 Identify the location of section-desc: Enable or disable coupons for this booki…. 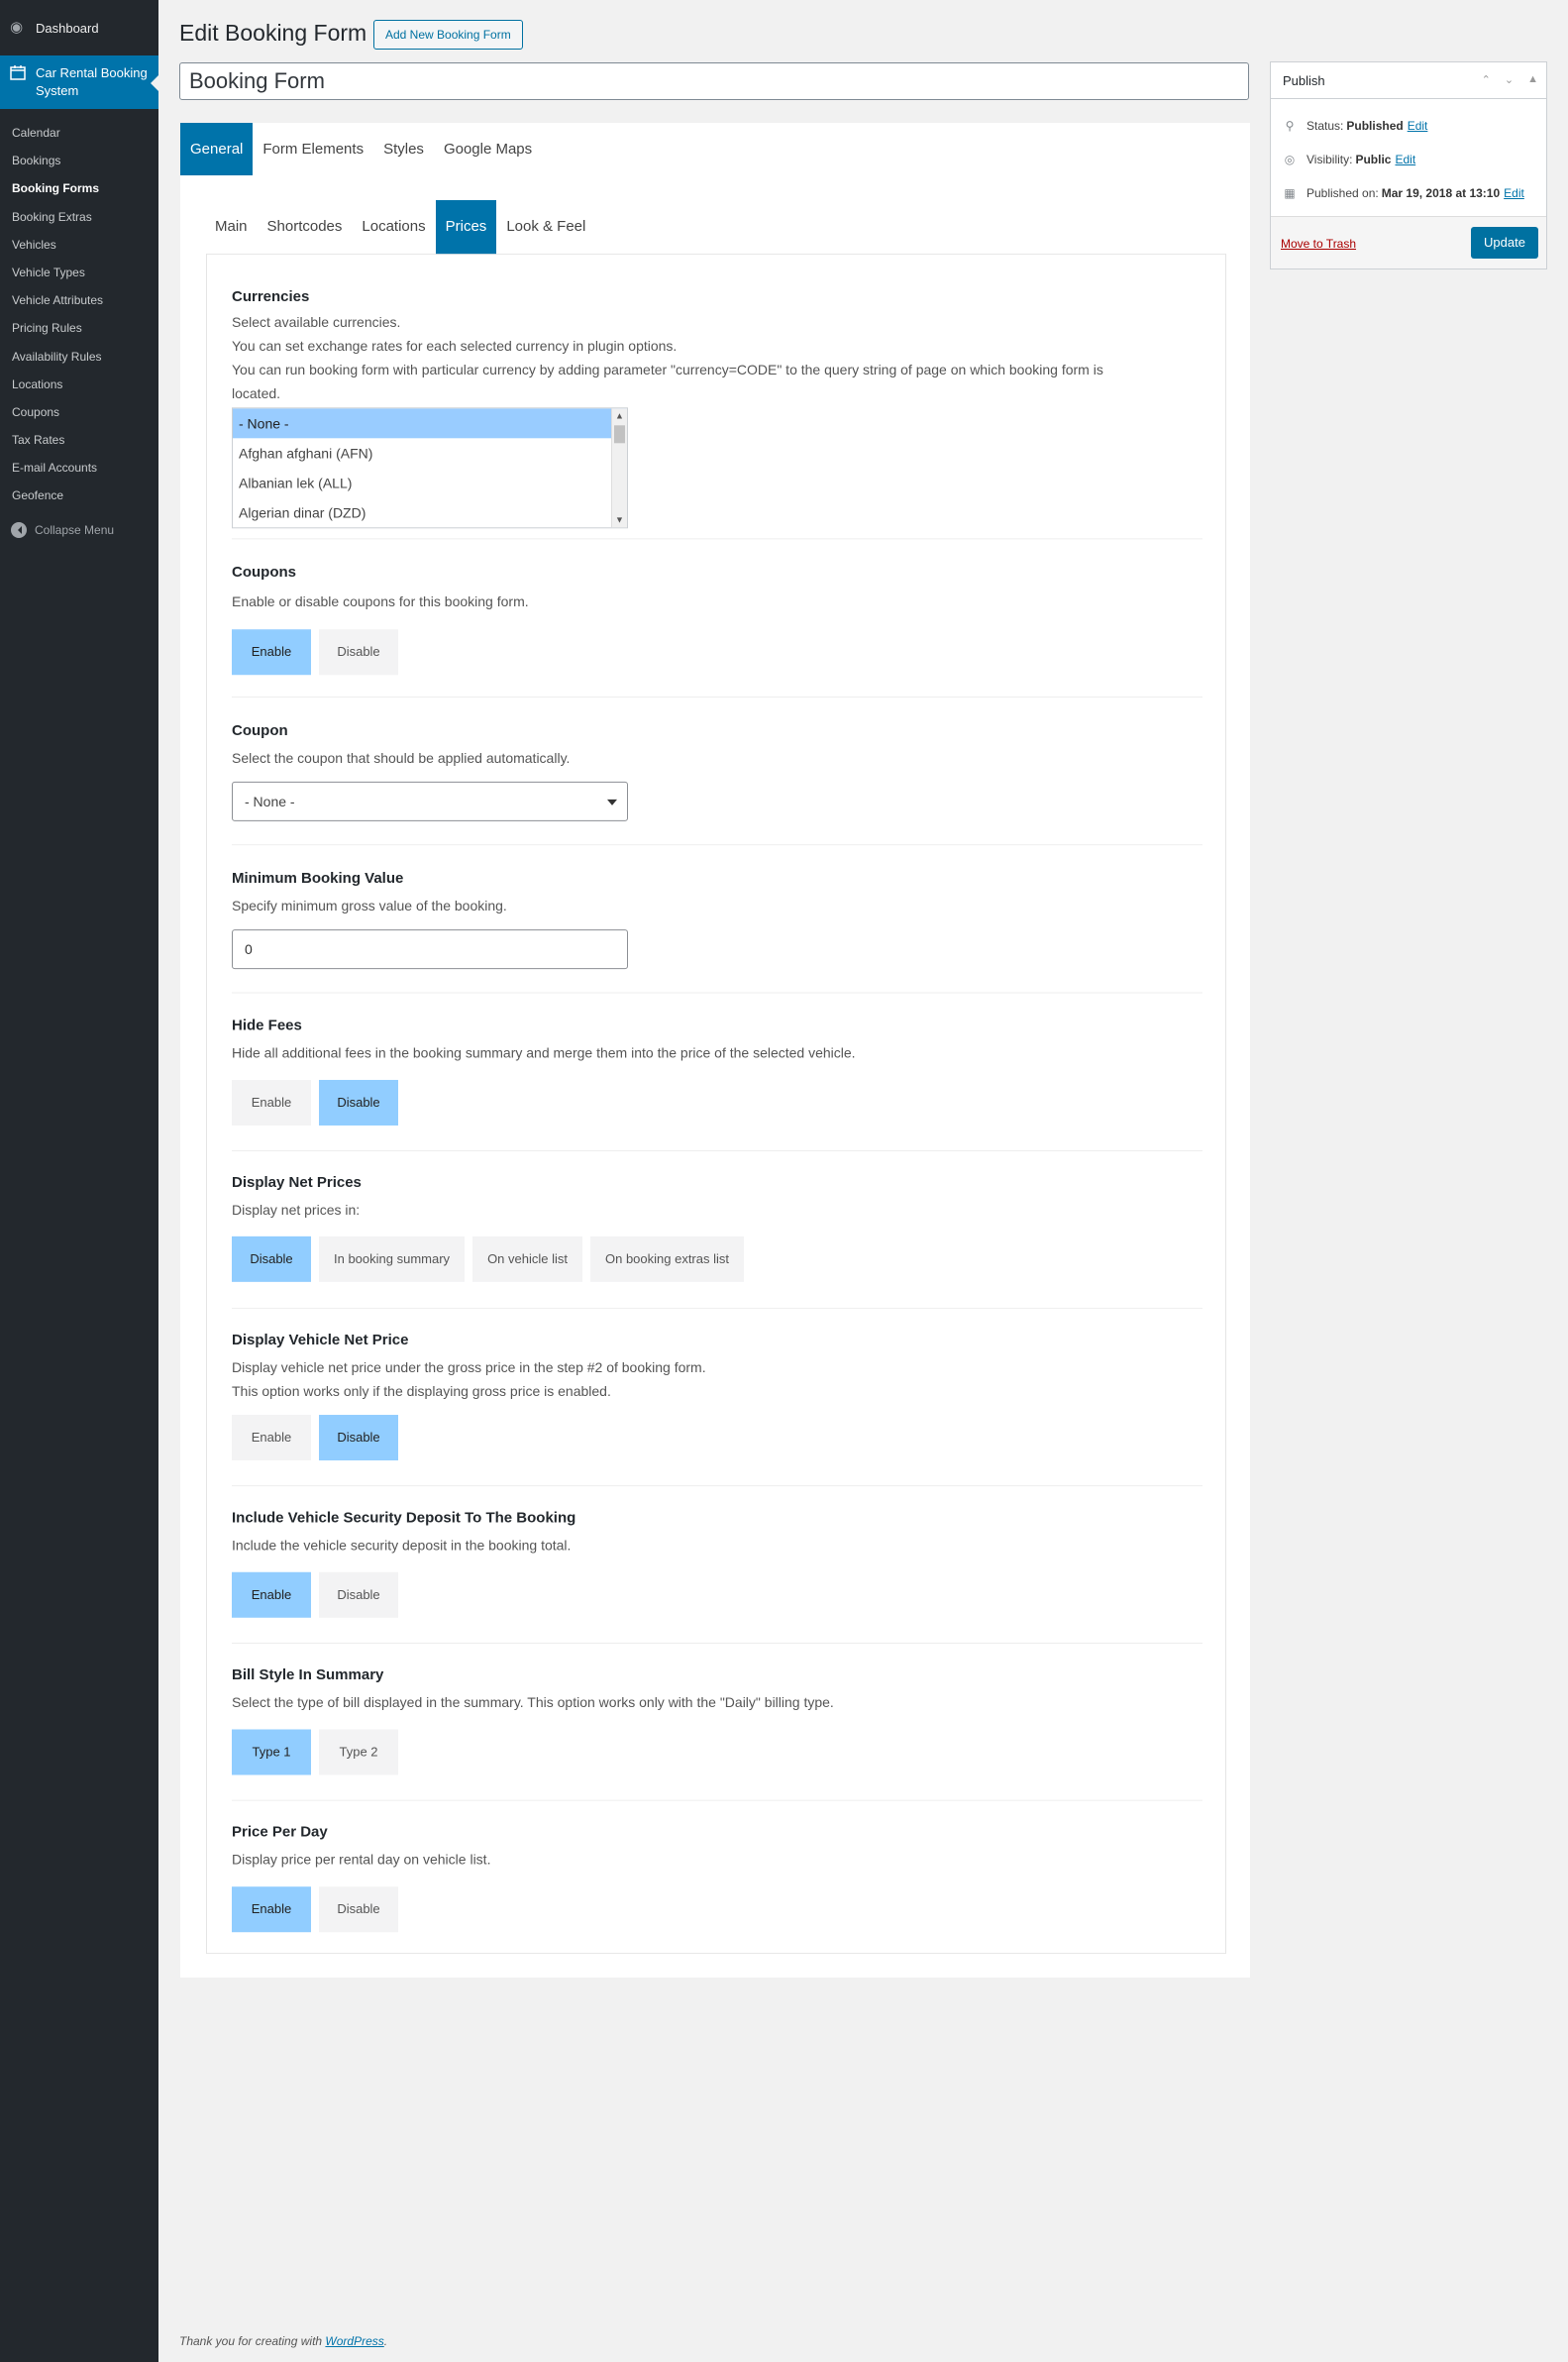
(380, 601).